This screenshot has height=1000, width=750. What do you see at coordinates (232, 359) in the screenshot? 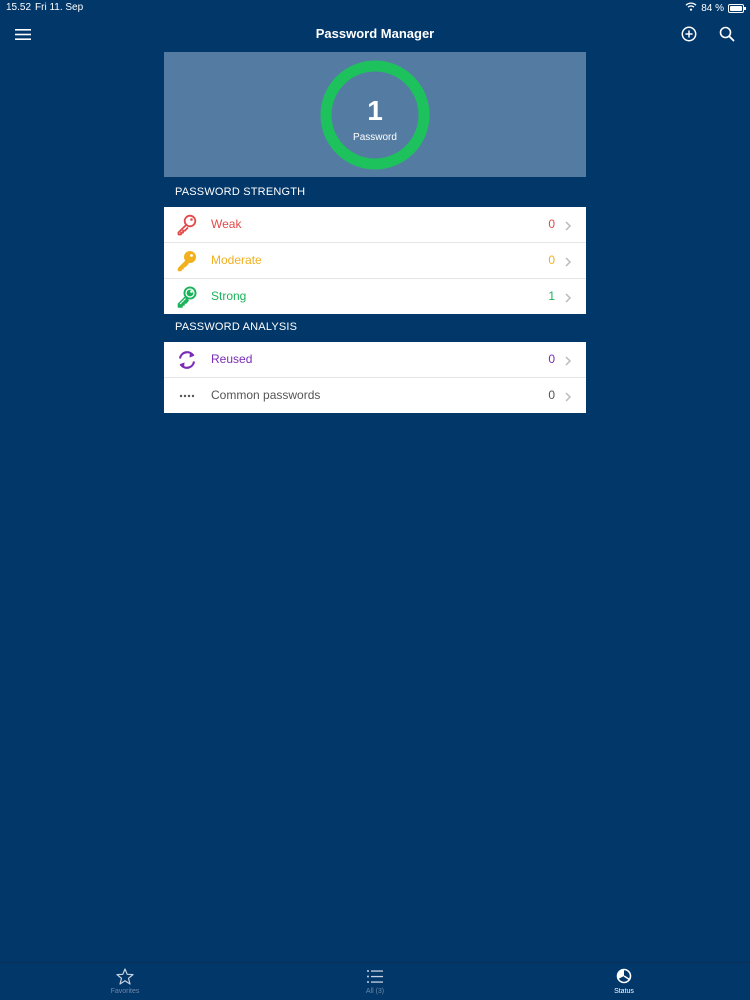
I see `row-label: Reused` at bounding box center [232, 359].